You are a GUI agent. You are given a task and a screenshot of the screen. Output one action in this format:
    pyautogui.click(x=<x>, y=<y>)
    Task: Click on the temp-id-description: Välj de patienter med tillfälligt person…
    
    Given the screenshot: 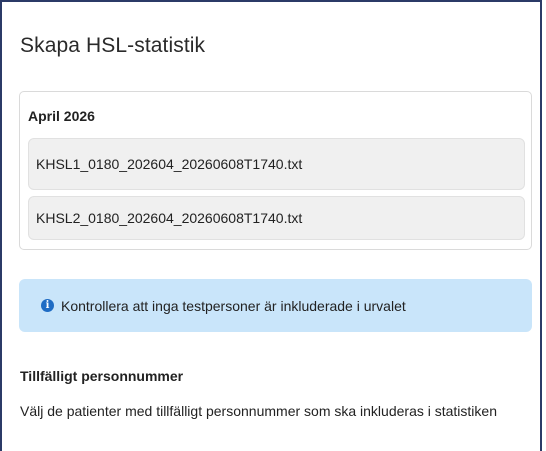 What is the action you would take?
    pyautogui.click(x=258, y=411)
    